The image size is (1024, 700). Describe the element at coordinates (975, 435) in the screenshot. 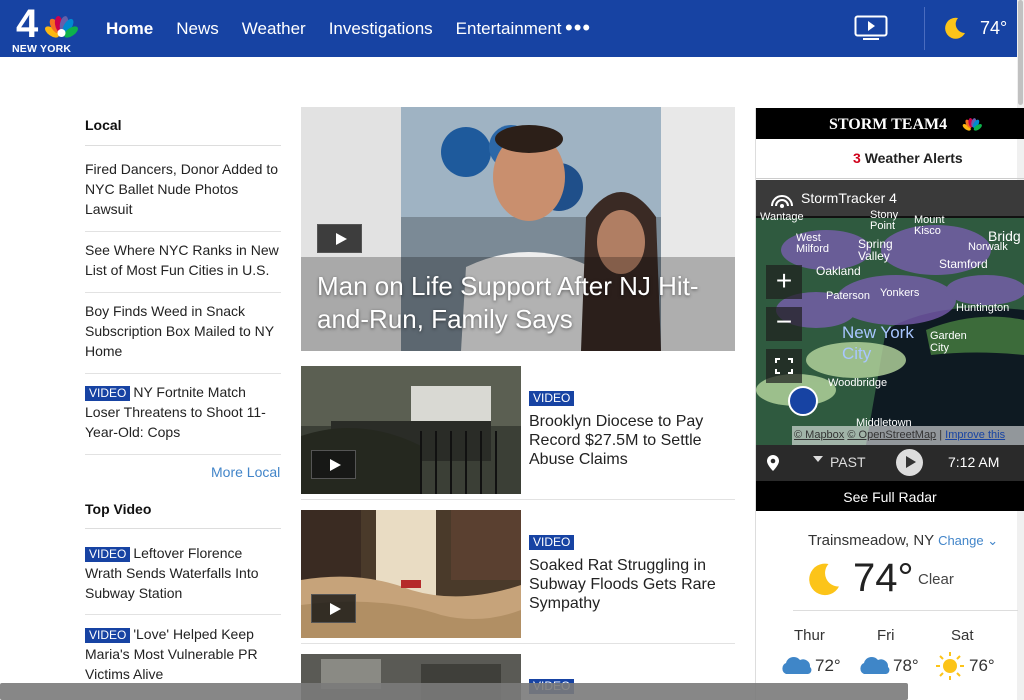

I see `improve-map-link: Improve this` at that location.